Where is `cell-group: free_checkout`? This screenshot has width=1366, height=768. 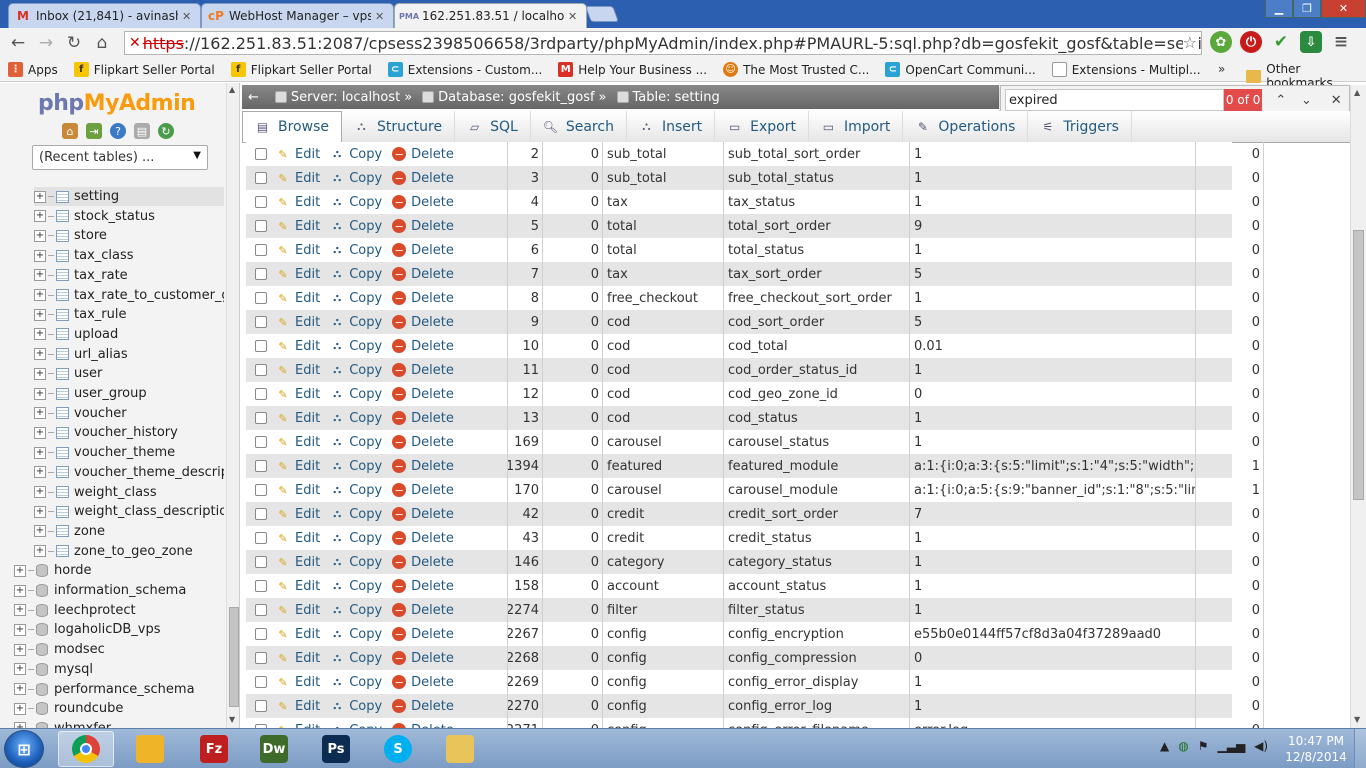 cell-group: free_checkout is located at coordinates (663, 298).